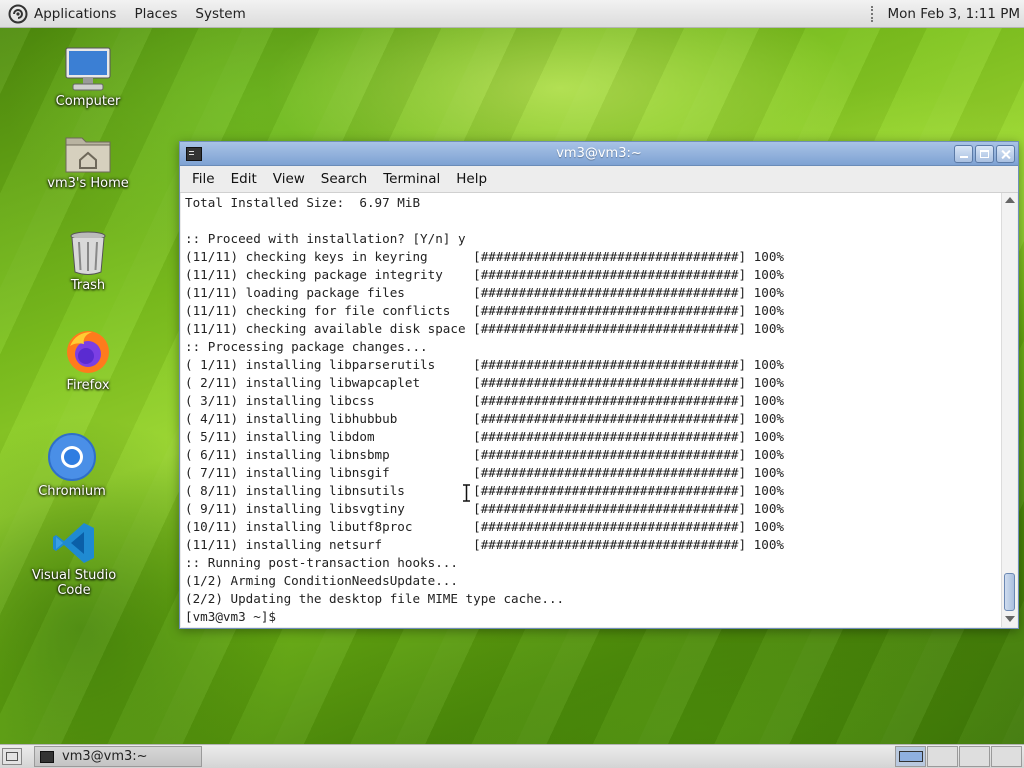 The height and width of the screenshot is (768, 1024). I want to click on window-title: vm3@vm3:~, so click(599, 153).